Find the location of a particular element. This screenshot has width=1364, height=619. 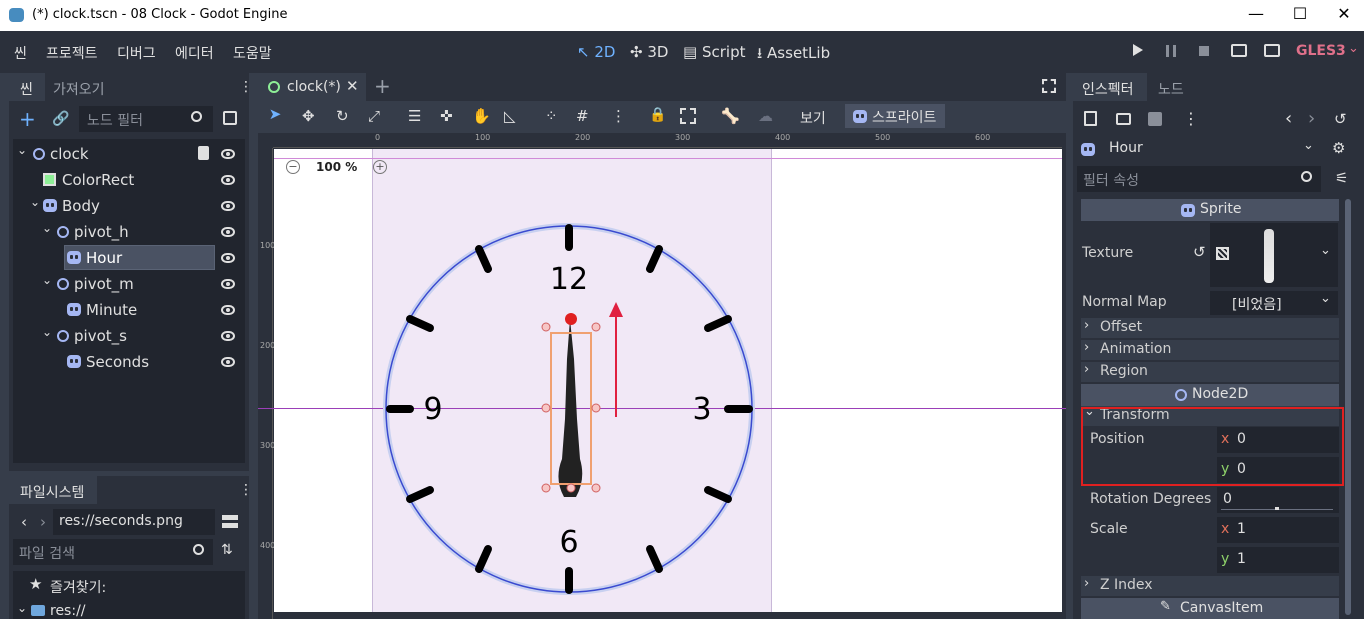

menu-scene: 씬 is located at coordinates (20, 53).